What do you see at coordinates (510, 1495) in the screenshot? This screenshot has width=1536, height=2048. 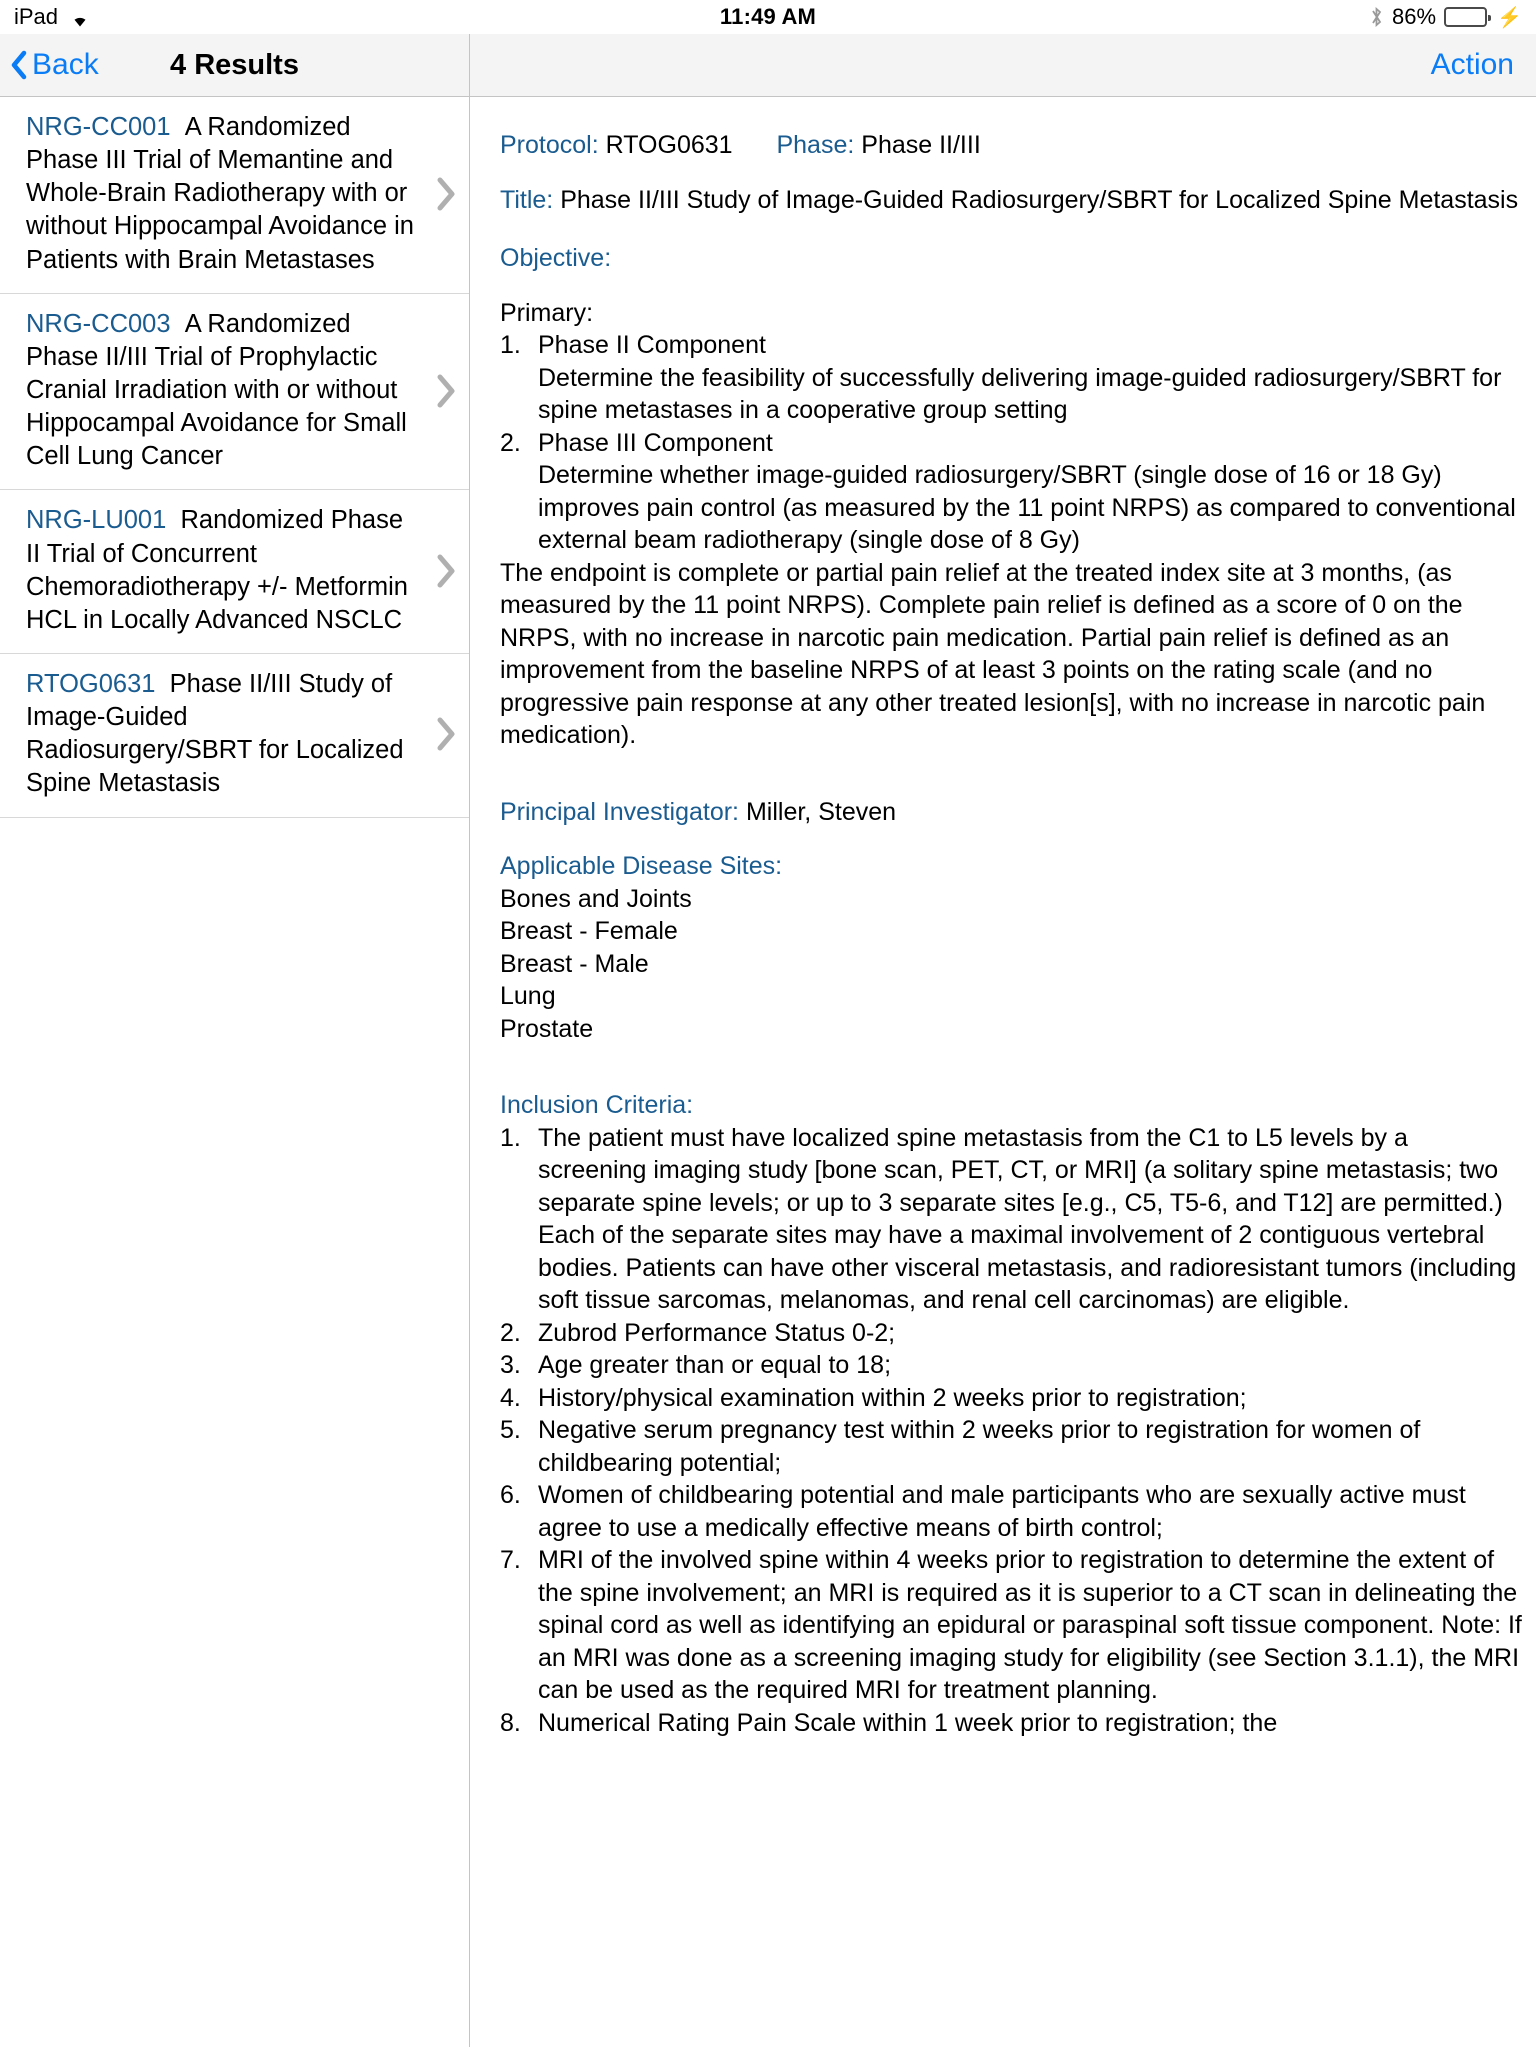 I see `inclusion-criteria-number: 6.` at bounding box center [510, 1495].